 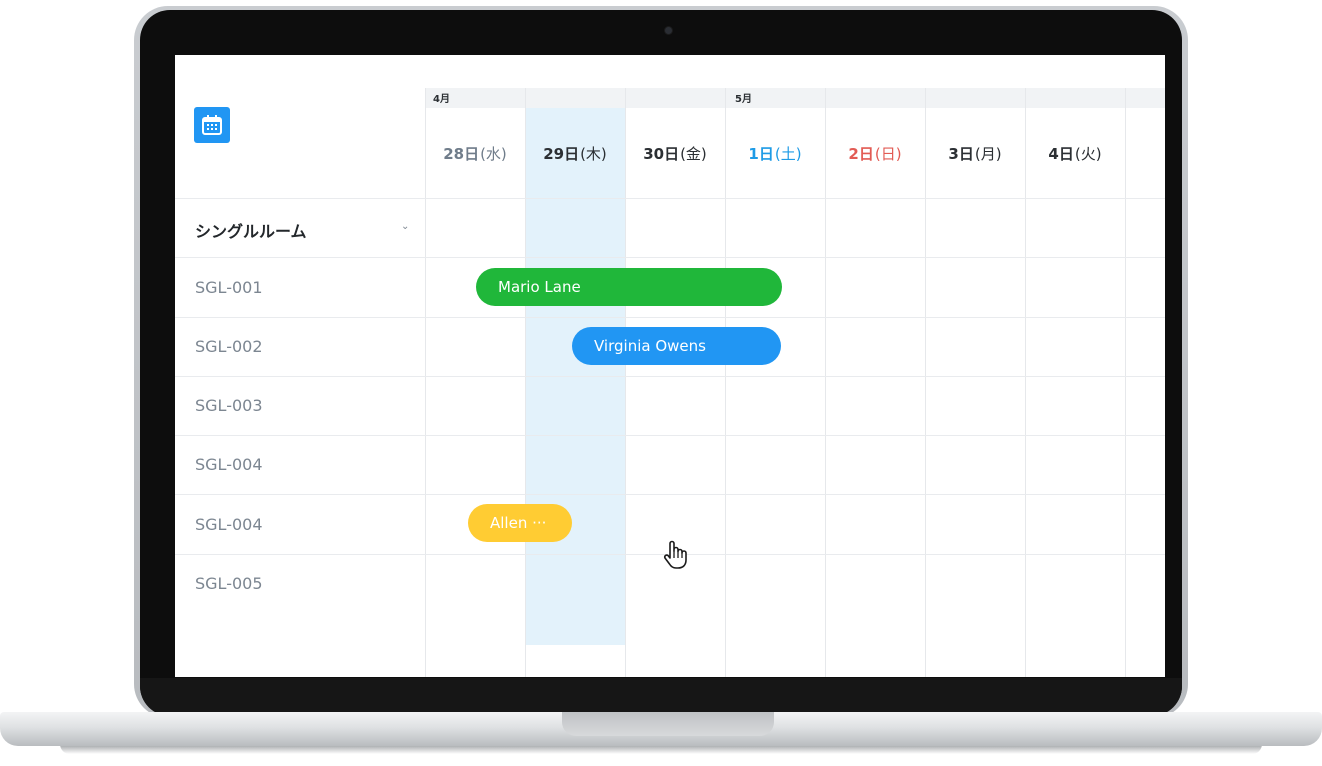 I want to click on hand-pointer-icon, so click(x=675, y=554).